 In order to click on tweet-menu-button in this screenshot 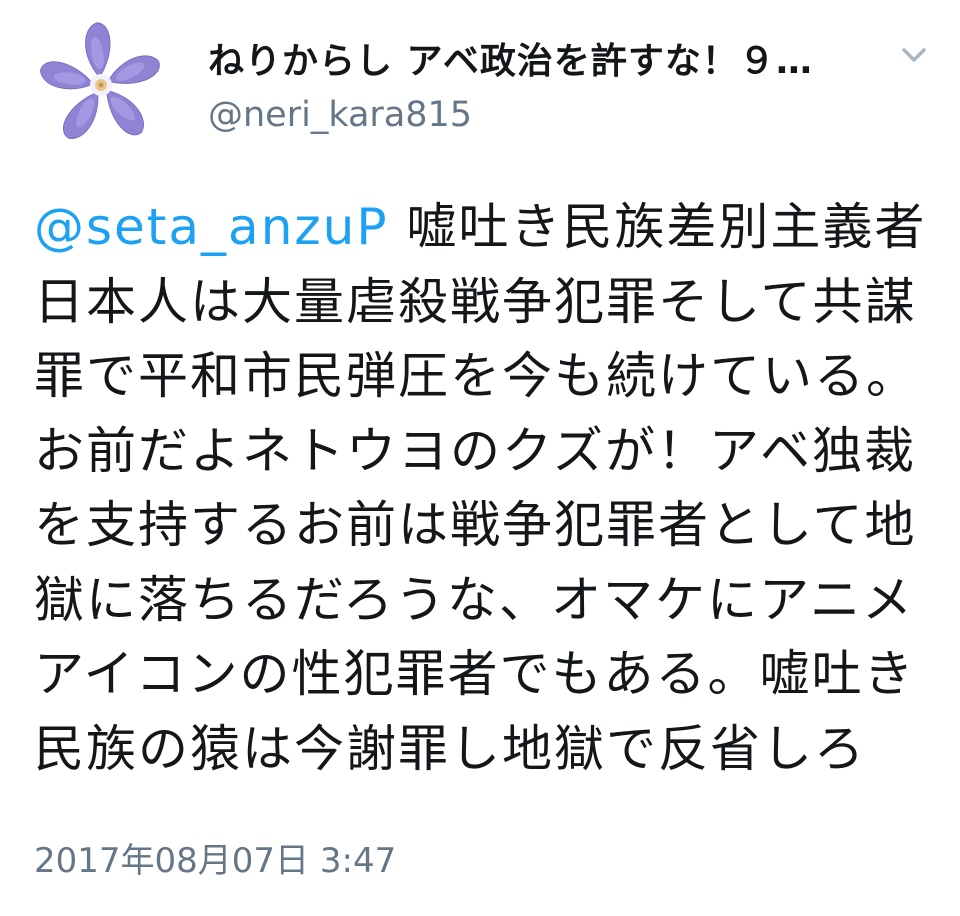, I will do `click(914, 55)`.